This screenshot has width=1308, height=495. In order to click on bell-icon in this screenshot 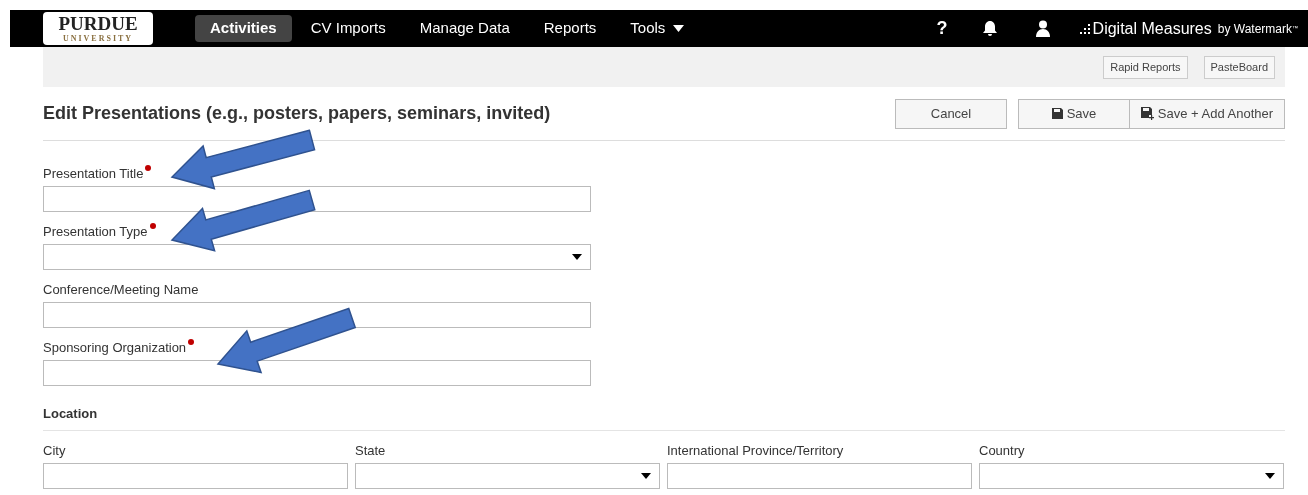, I will do `click(989, 28)`.